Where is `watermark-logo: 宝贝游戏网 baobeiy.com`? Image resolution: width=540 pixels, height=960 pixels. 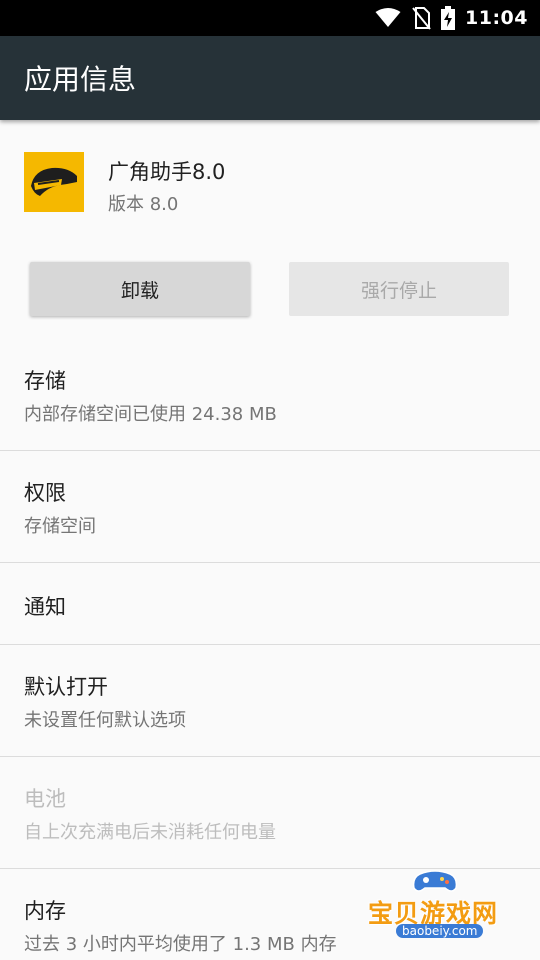 watermark-logo: 宝贝游戏网 baobeiy.com is located at coordinates (437, 914).